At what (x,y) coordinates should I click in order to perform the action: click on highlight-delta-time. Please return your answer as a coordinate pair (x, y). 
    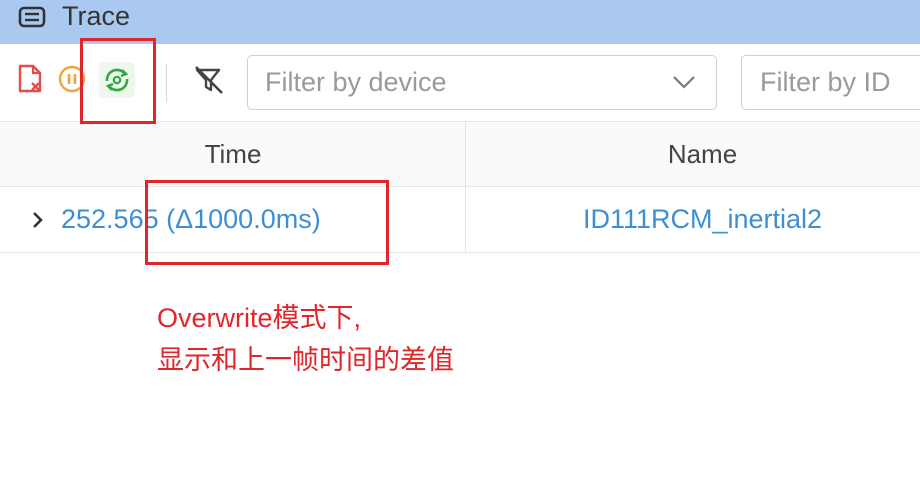
    Looking at the image, I should click on (267, 222).